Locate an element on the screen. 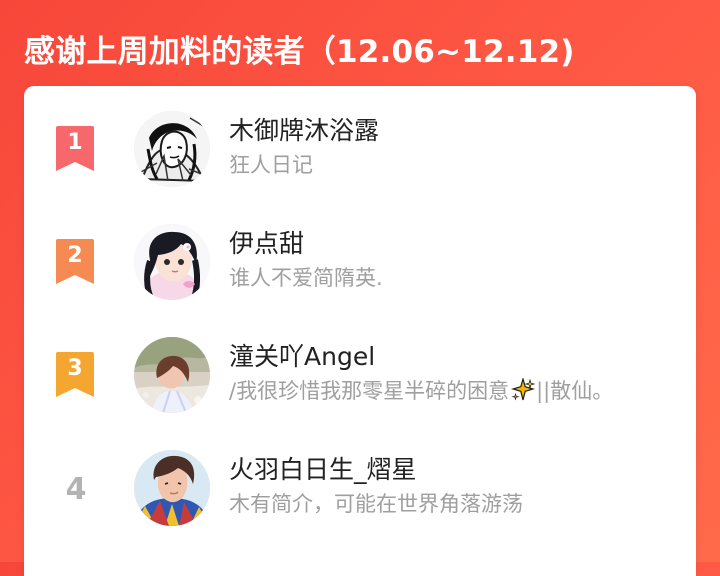 The height and width of the screenshot is (576, 720). reader-info: 潼关吖Angel /我很珍惜我那零星半碎的困意 ||散仙。 is located at coordinates (459, 373).